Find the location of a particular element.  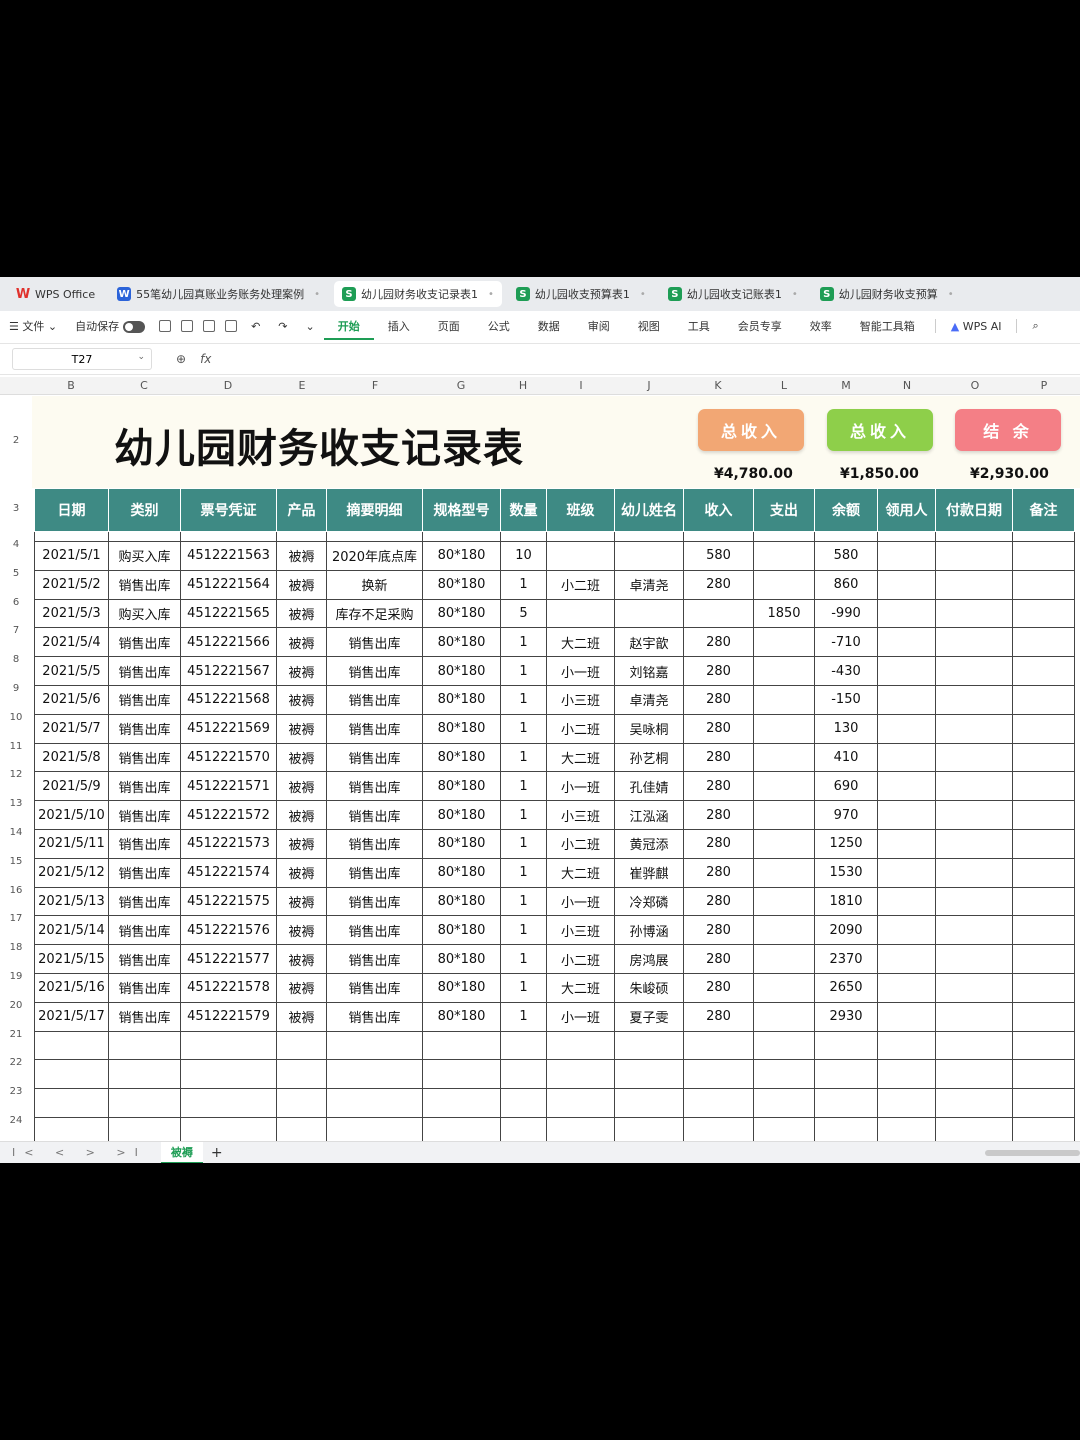

row-number: 17 is located at coordinates (16, 918).